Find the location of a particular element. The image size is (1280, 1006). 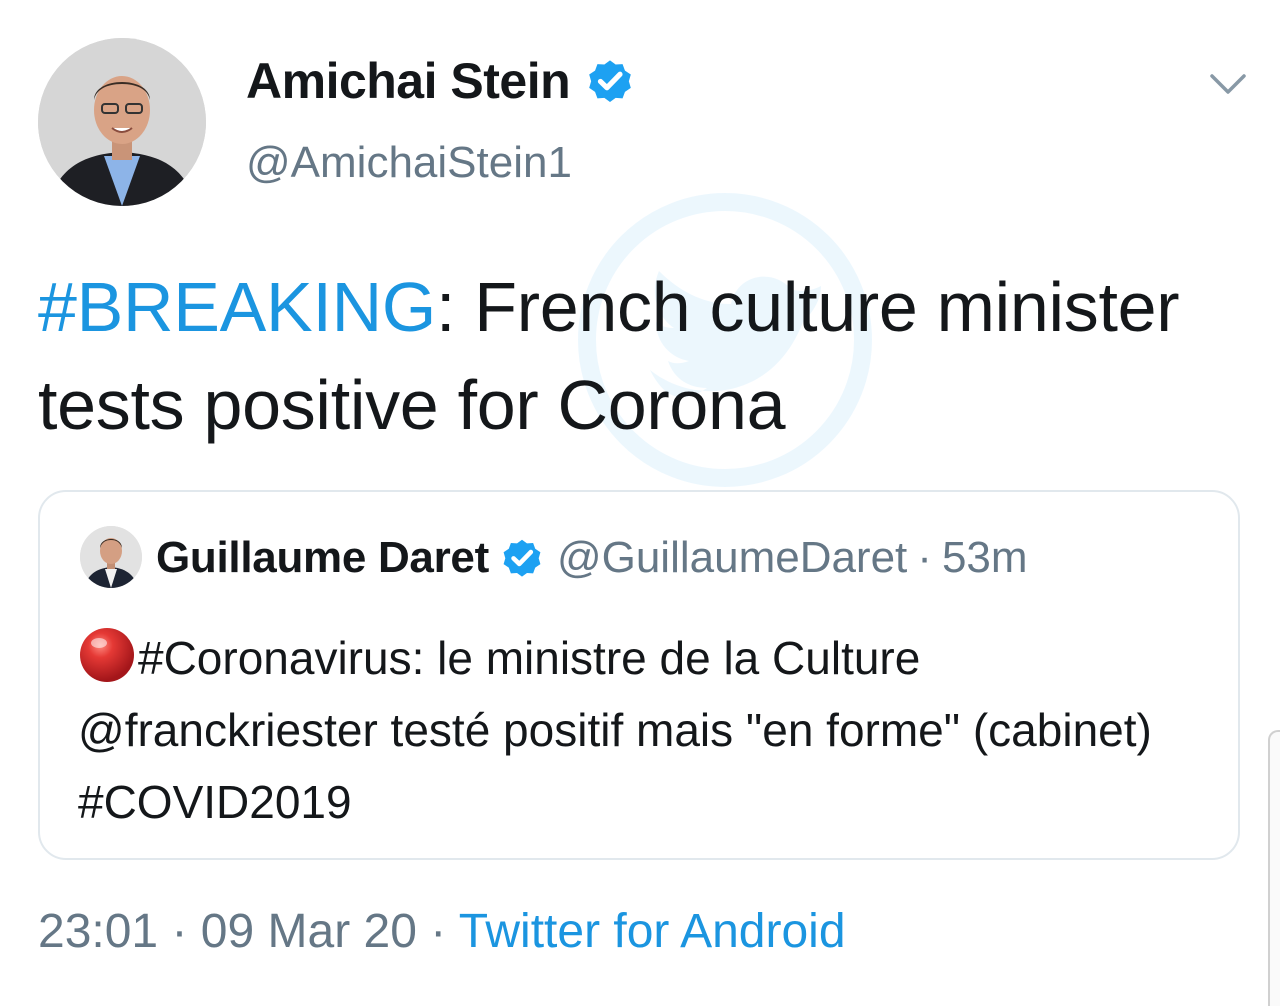

quoted-hashtag-link: #COVID2019 is located at coordinates (215, 802).